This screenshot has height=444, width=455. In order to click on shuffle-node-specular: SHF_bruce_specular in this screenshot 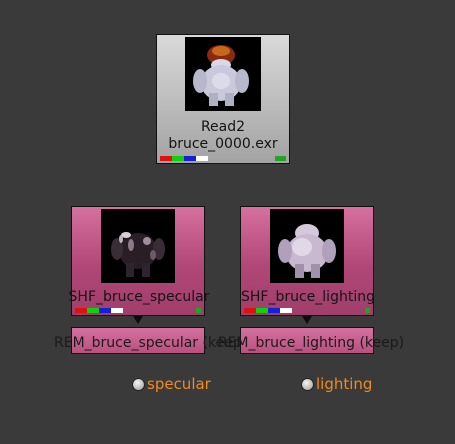, I will do `click(139, 261)`.